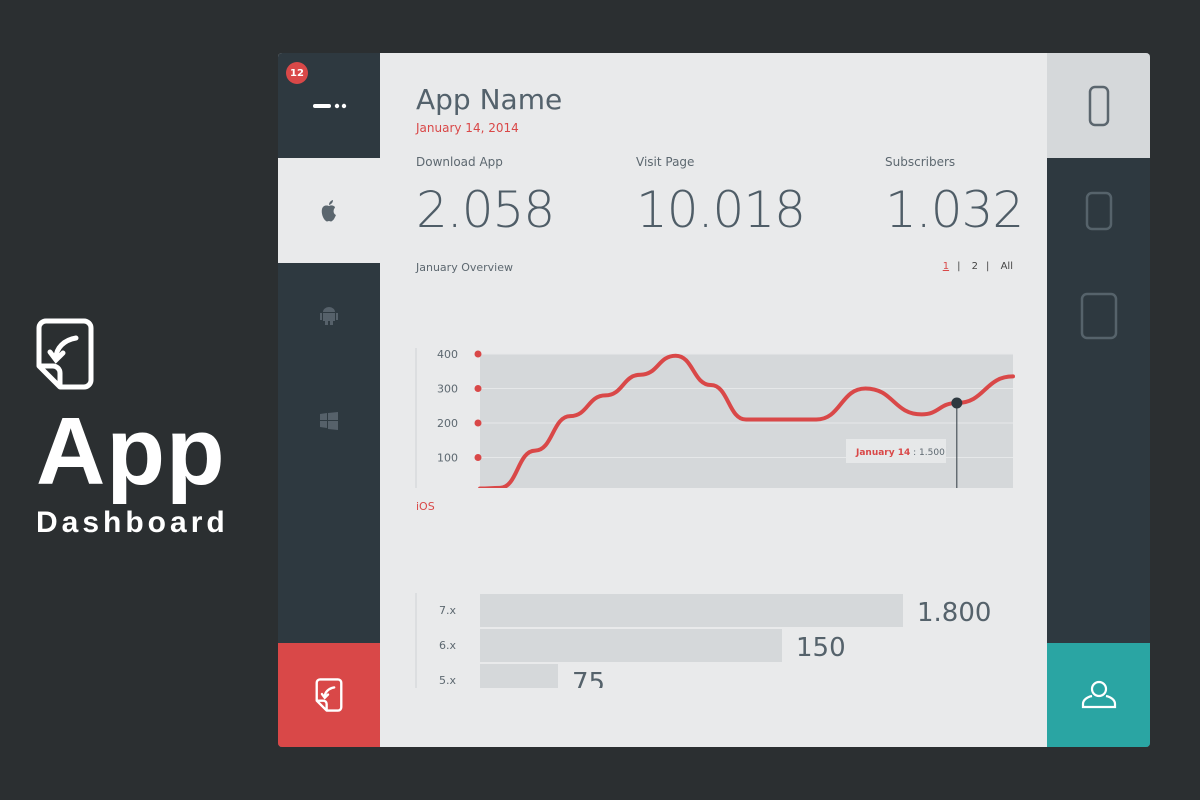 The width and height of the screenshot is (1200, 800). I want to click on stat-visits: Visit Page 10.018, so click(721, 197).